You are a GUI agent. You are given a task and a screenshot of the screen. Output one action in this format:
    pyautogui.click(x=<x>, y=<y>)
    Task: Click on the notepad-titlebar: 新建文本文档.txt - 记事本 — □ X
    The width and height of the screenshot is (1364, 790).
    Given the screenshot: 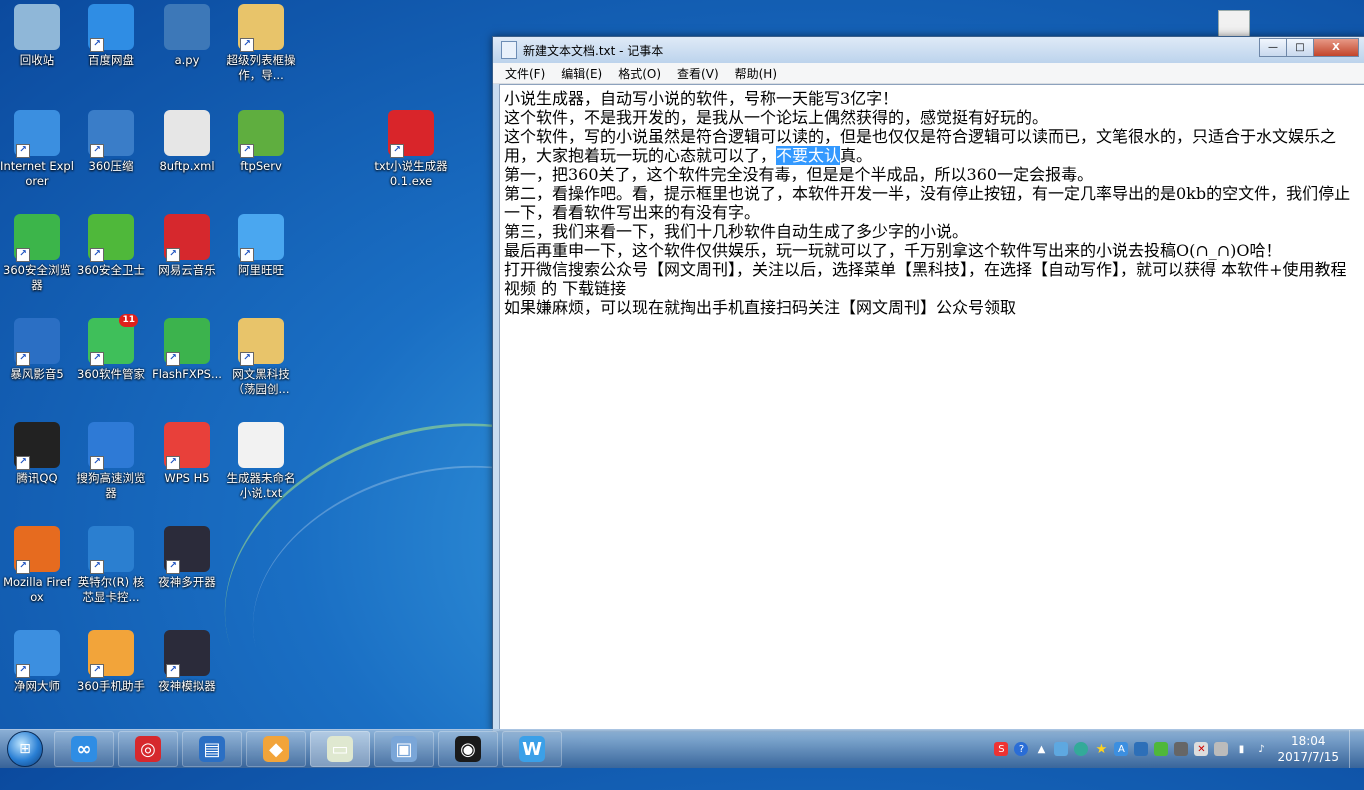 What is the action you would take?
    pyautogui.click(x=928, y=50)
    